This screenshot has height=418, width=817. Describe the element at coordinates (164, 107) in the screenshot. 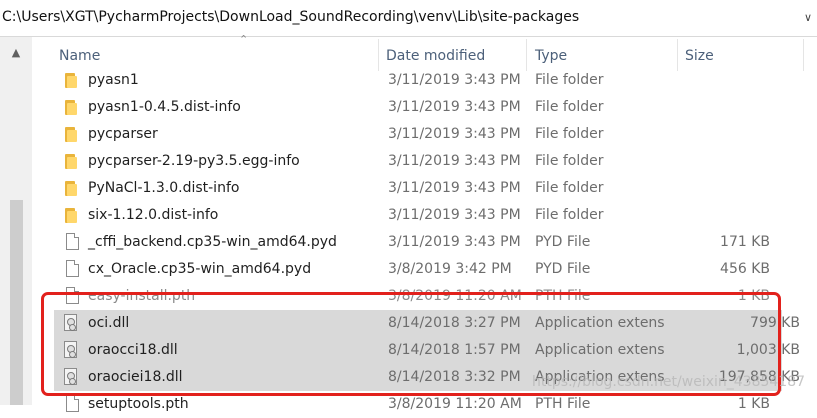

I see `item-name: pyasn1-0.4.5.dist-info` at that location.